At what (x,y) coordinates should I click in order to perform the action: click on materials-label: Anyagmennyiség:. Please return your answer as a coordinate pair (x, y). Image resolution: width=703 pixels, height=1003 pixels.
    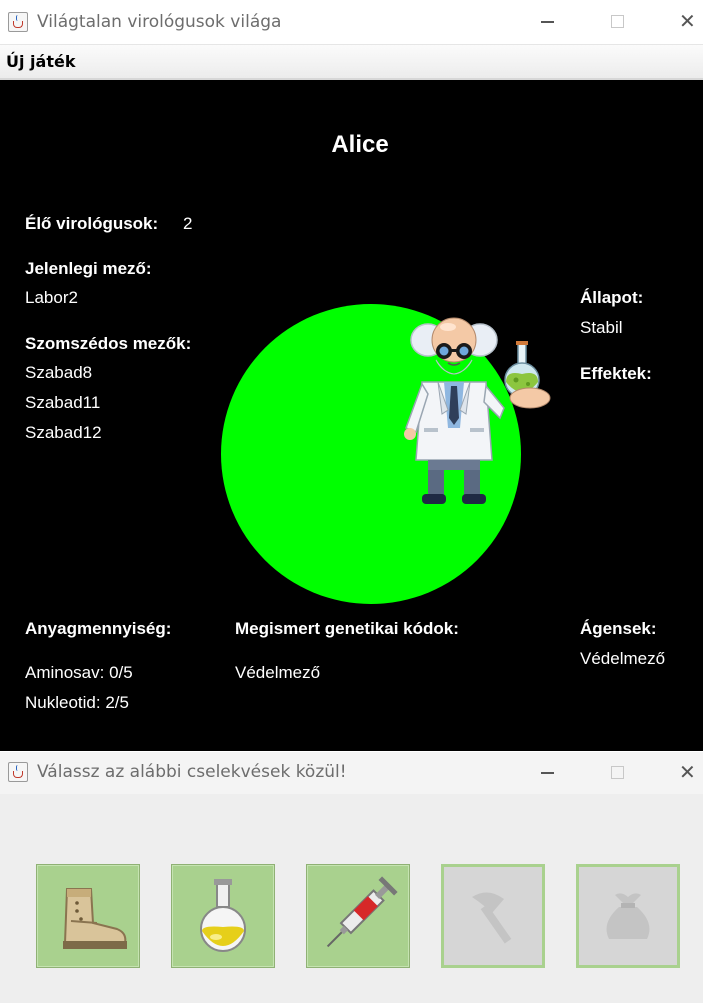
    Looking at the image, I should click on (98, 628).